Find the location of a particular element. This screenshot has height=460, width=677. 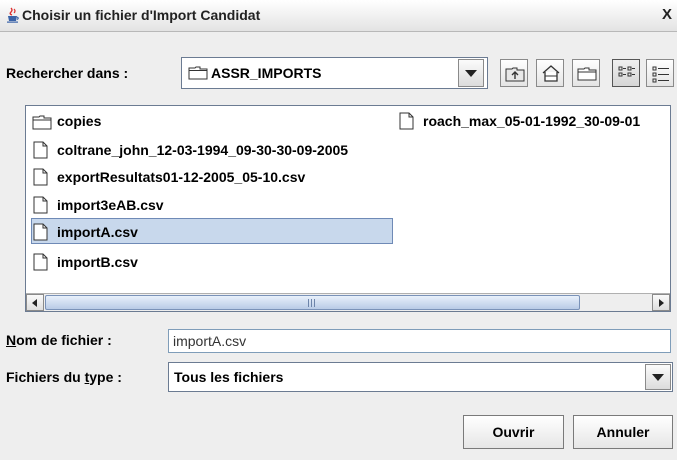

horizontal-scrollbar is located at coordinates (348, 302).